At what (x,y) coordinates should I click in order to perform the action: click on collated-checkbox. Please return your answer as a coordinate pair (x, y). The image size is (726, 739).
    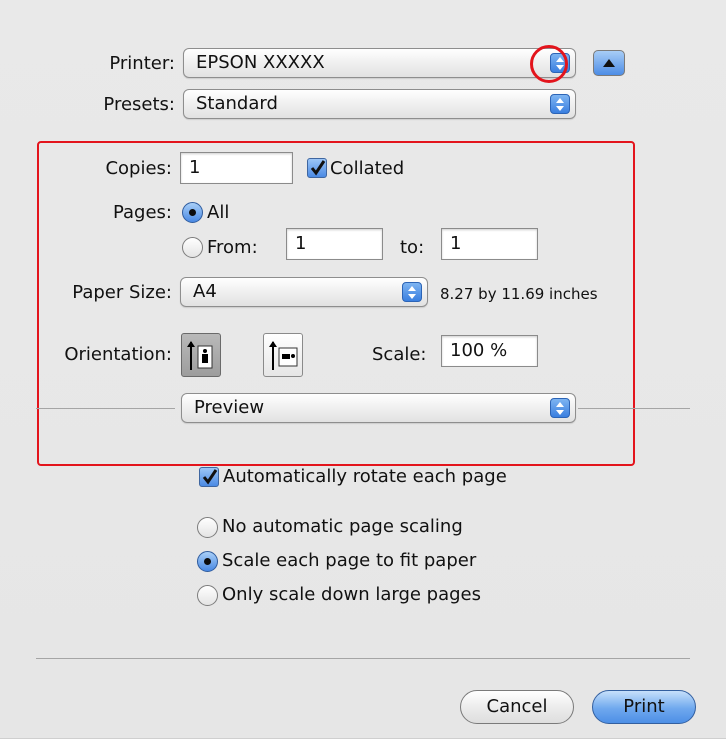
    Looking at the image, I should click on (317, 168).